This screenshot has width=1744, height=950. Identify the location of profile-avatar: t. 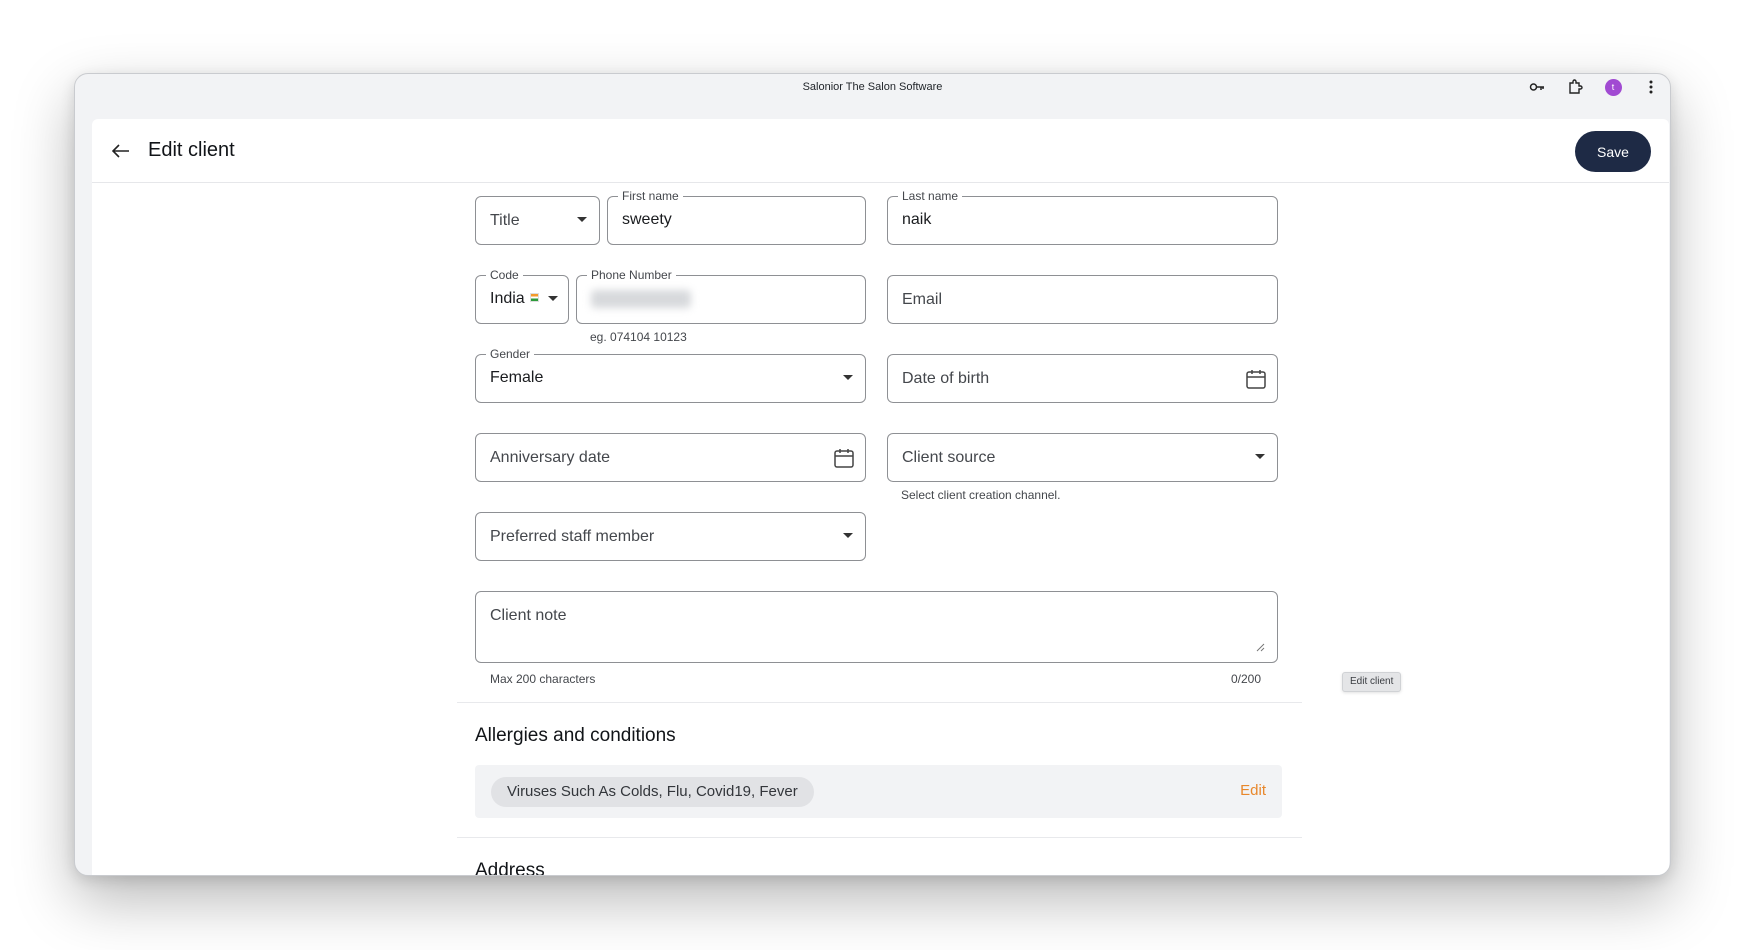
(1613, 87).